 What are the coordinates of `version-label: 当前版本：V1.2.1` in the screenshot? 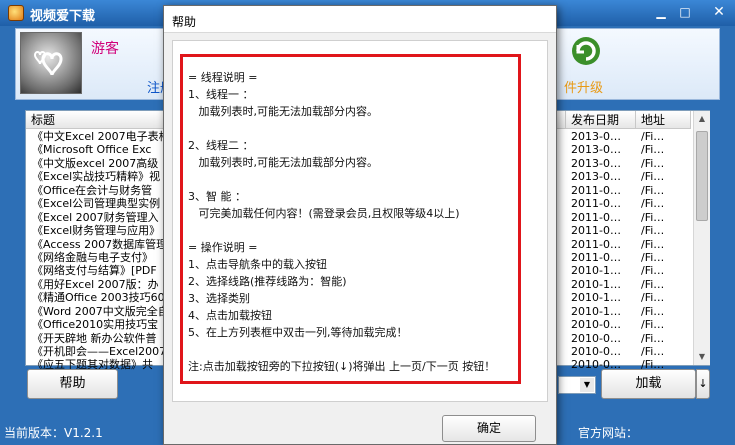 It's located at (53, 433).